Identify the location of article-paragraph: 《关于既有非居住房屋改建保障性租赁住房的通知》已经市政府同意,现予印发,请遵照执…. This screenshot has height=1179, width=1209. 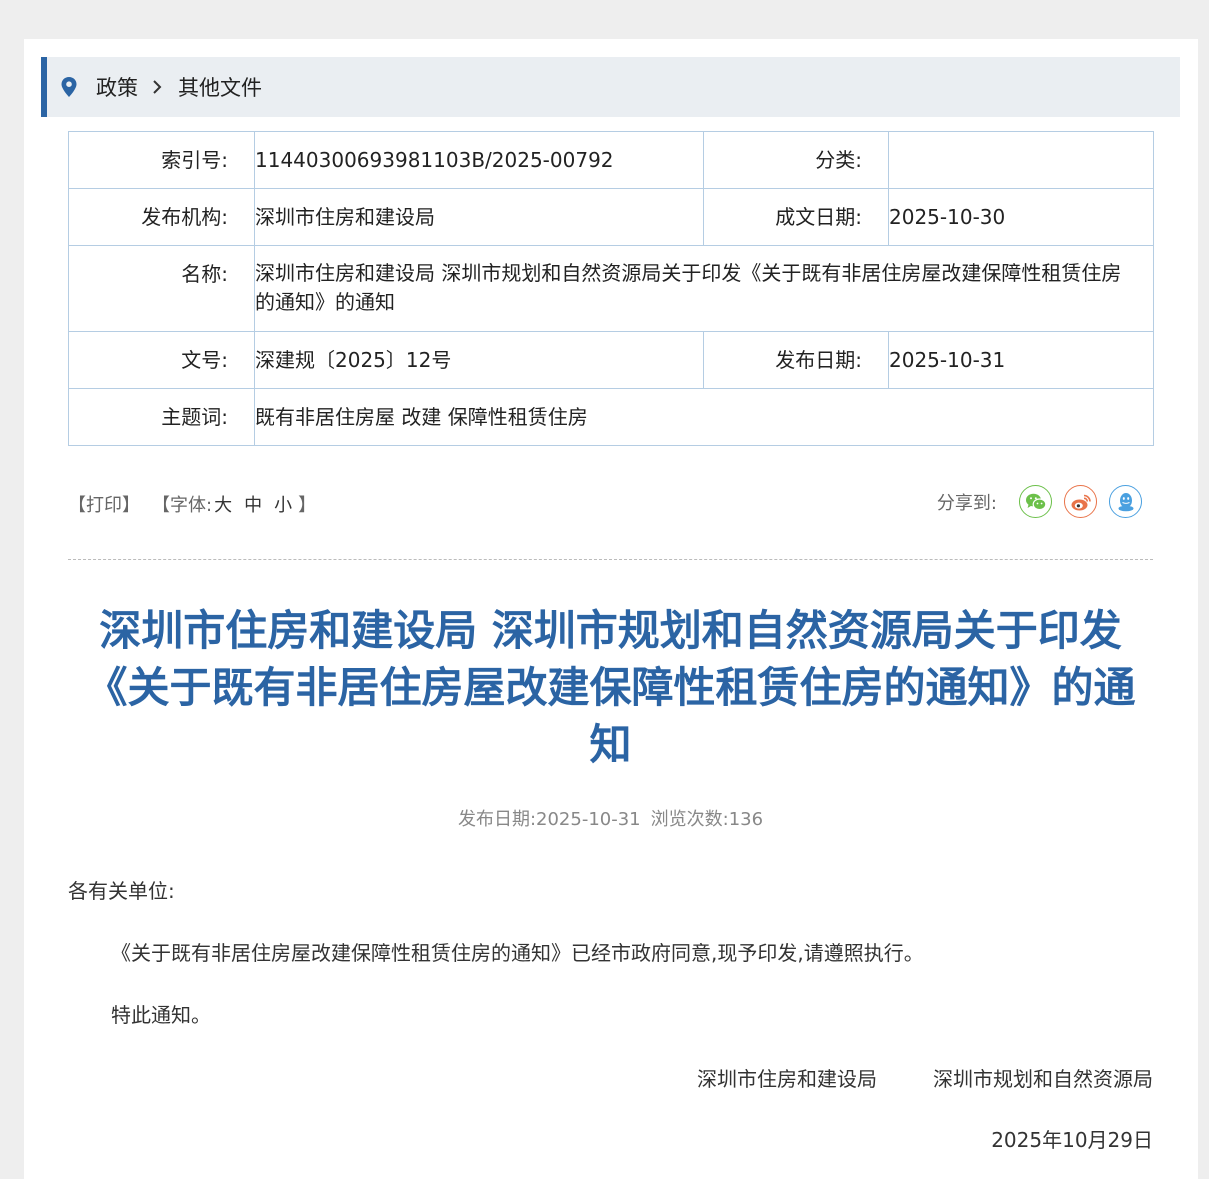
(517, 953).